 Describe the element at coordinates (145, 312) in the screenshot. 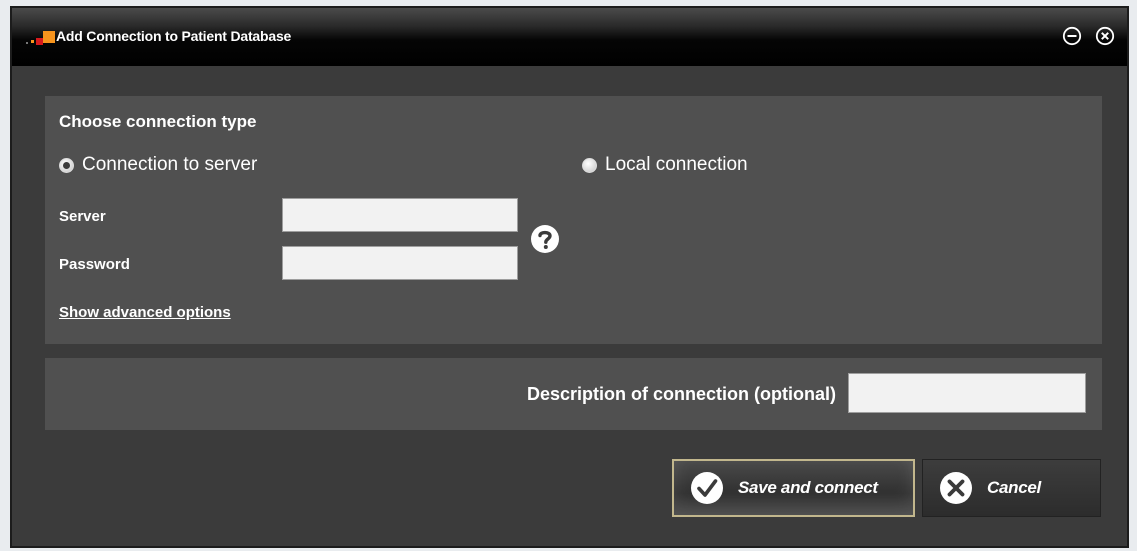

I see `show-advanced-options-link: Show advanced options` at that location.